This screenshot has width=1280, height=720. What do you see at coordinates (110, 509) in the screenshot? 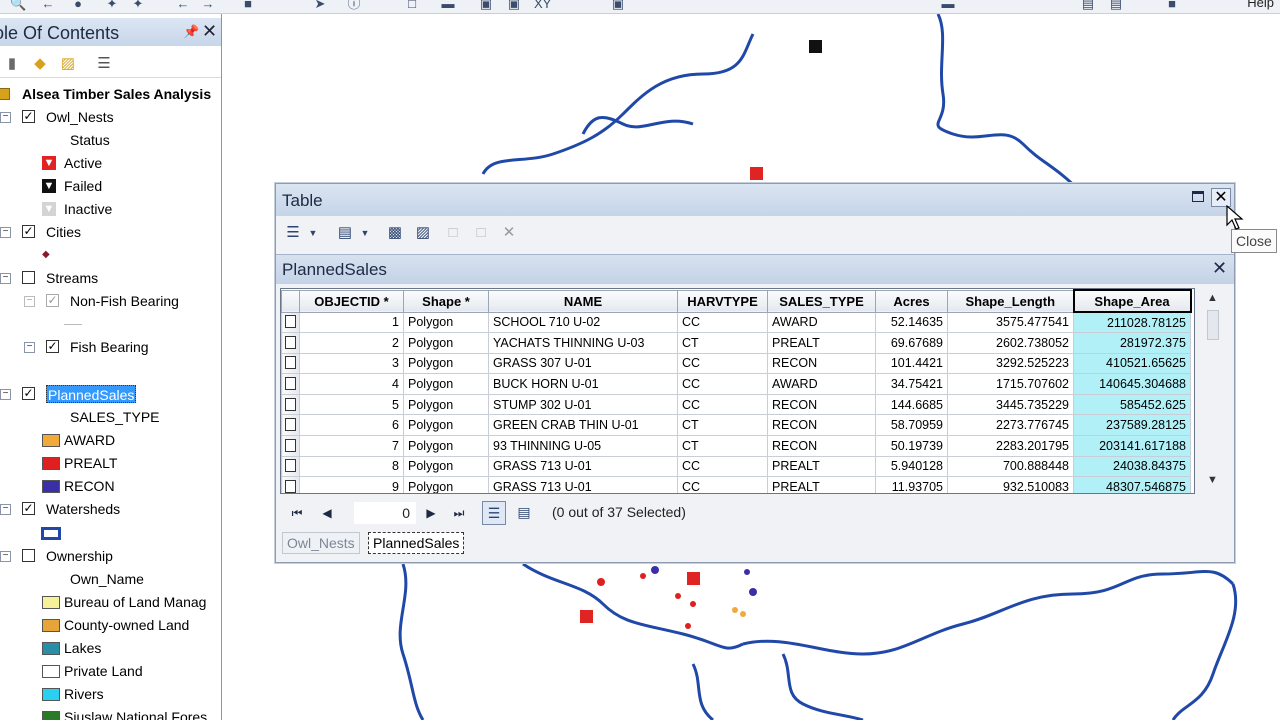
I see `layer-watersheds: − ✓ Watersheds` at bounding box center [110, 509].